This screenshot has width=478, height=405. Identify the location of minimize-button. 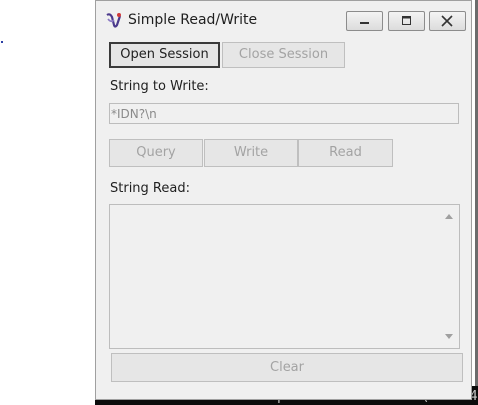
(364, 21).